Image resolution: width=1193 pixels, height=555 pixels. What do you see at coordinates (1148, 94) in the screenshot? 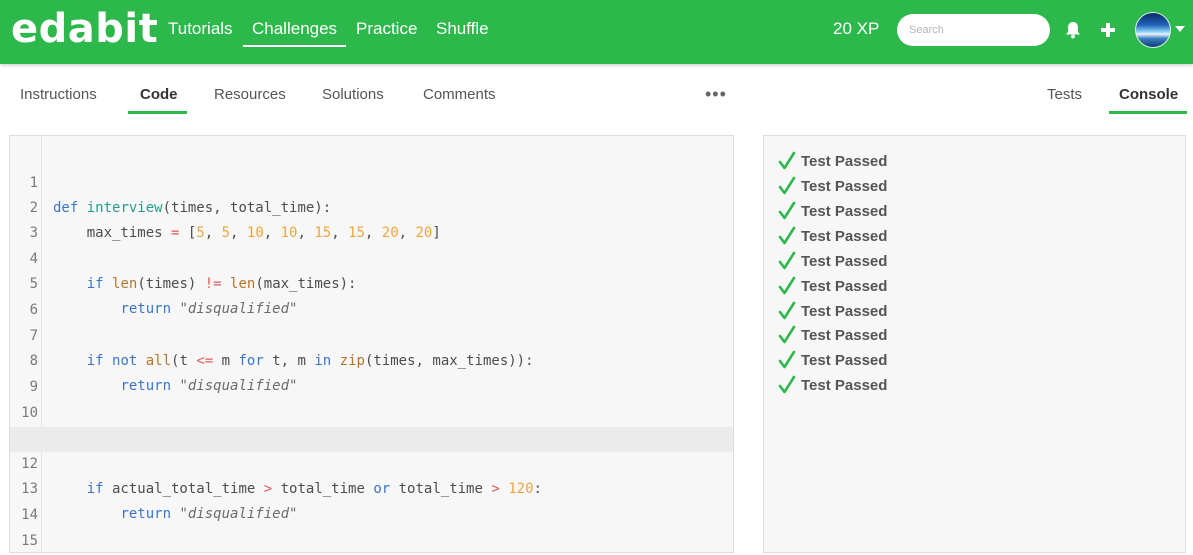
I see `tab-console: Console` at bounding box center [1148, 94].